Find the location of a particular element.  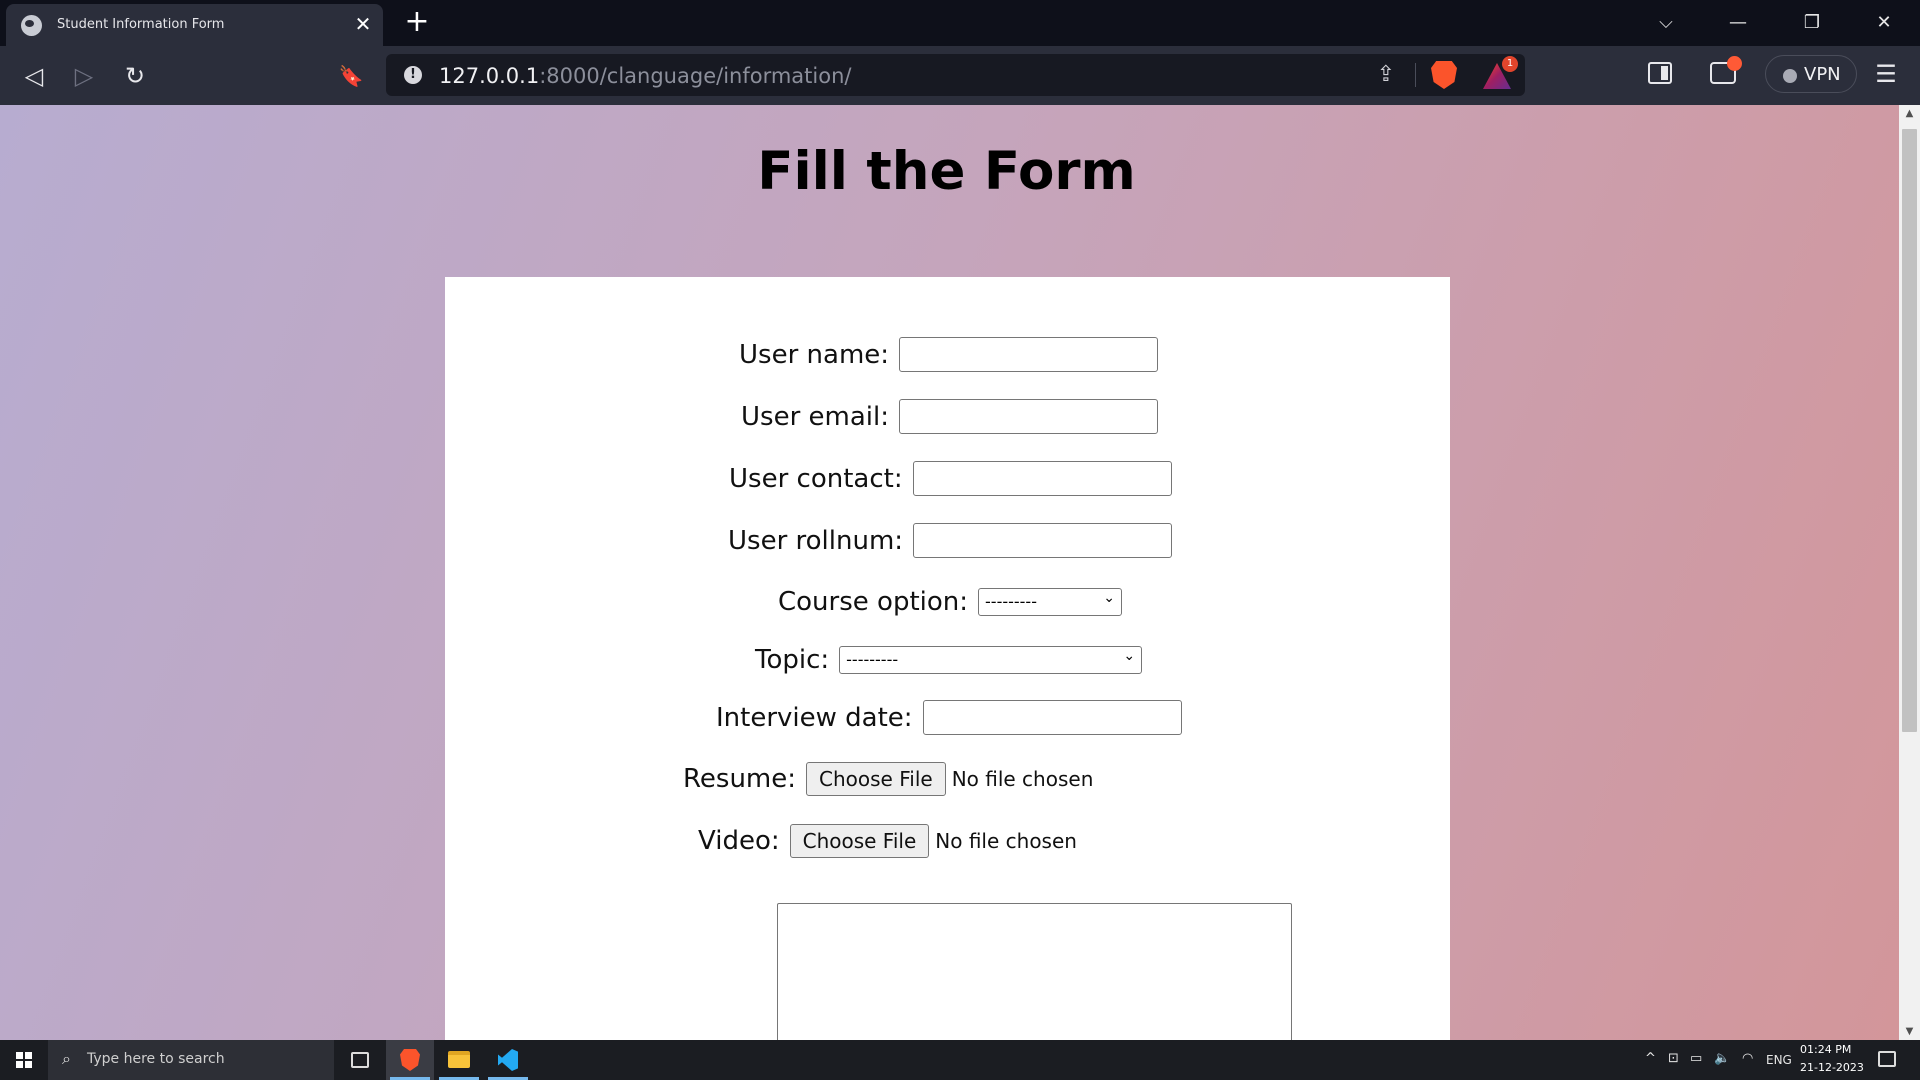

interview-row: Interview date: is located at coordinates (949, 717).